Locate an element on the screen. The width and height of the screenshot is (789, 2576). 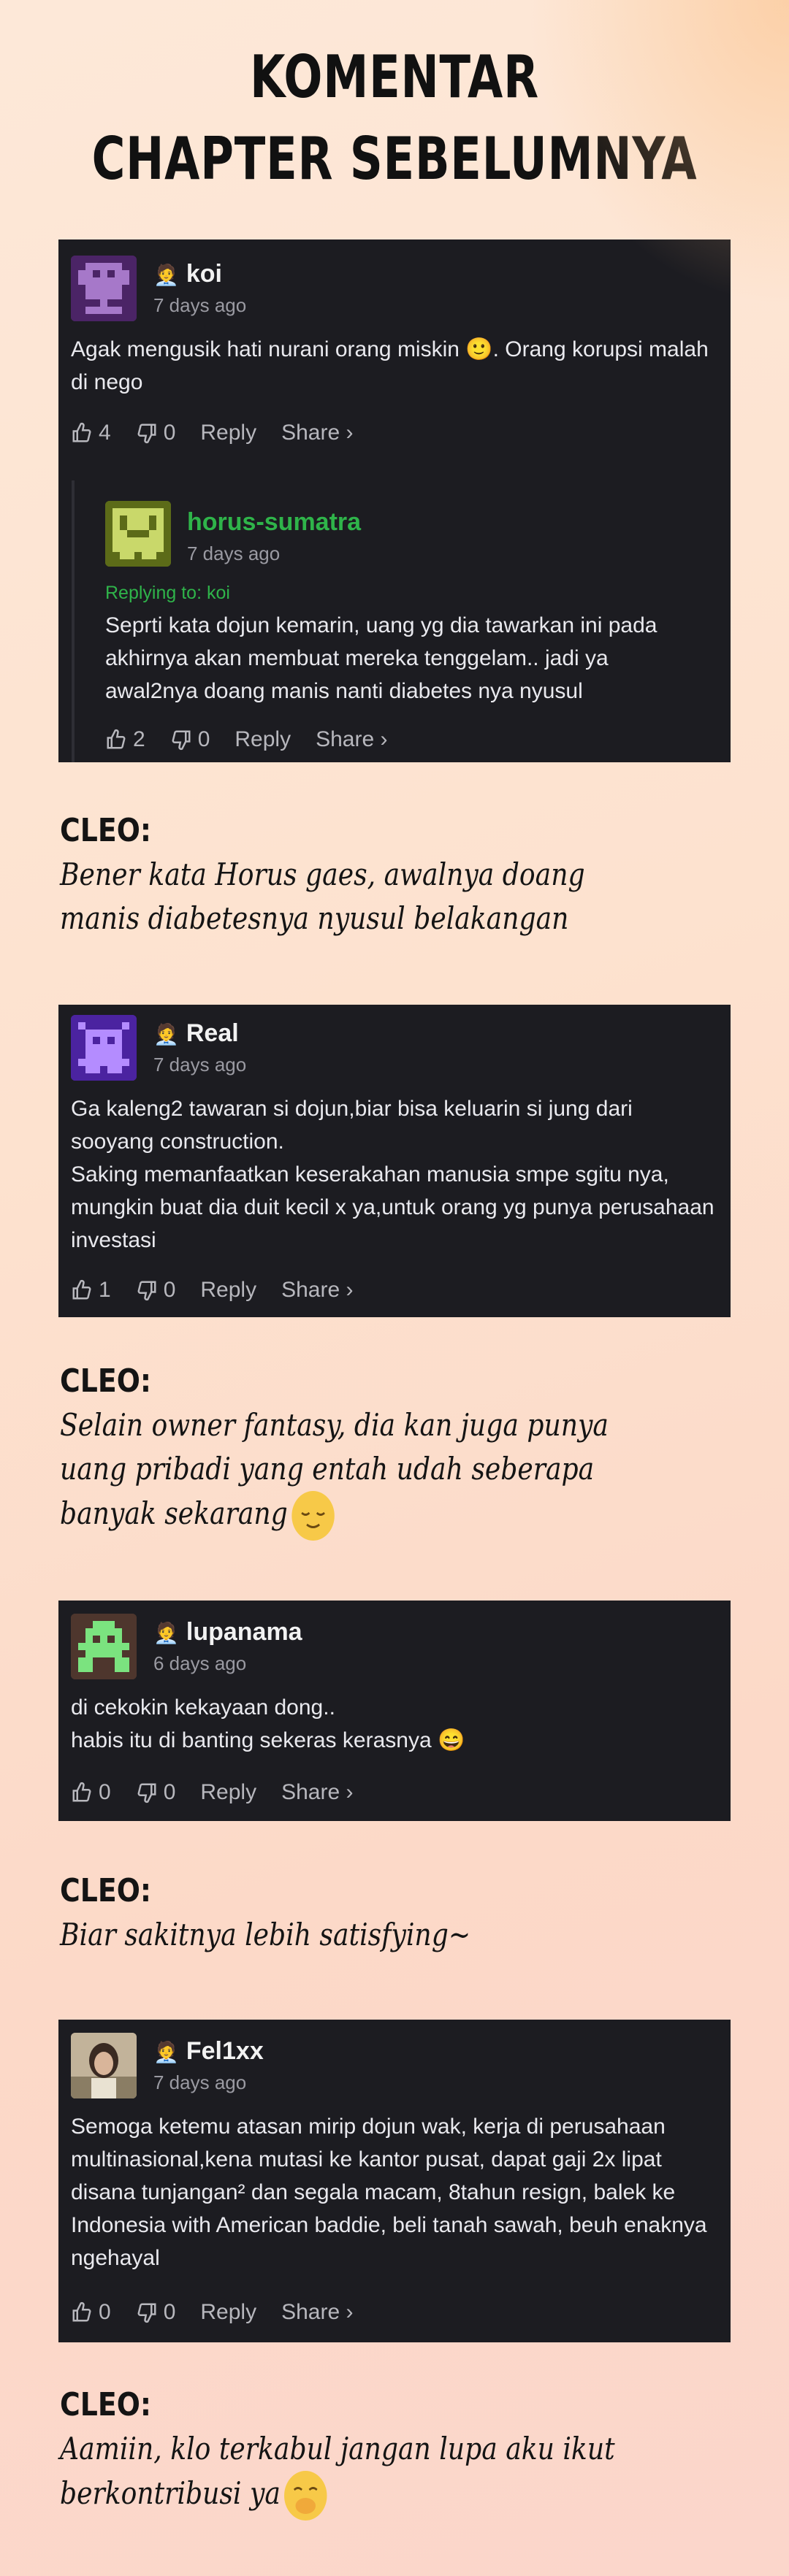
like-button: 1 is located at coordinates (91, 1290).